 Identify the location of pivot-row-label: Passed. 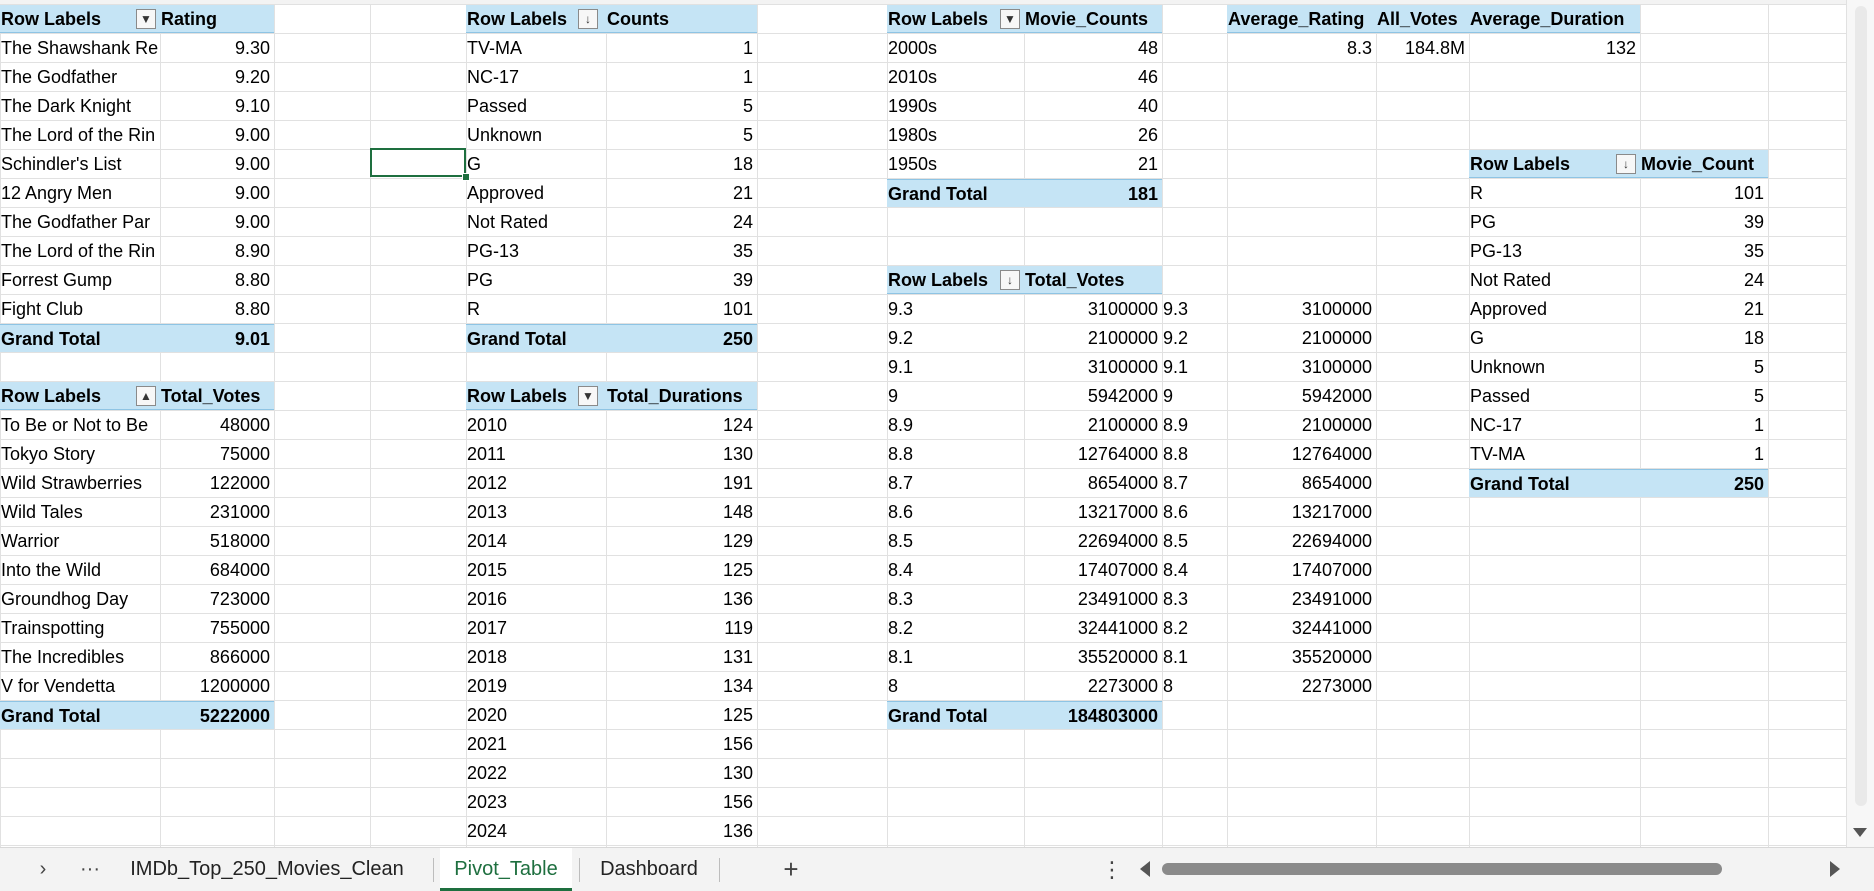
(536, 106).